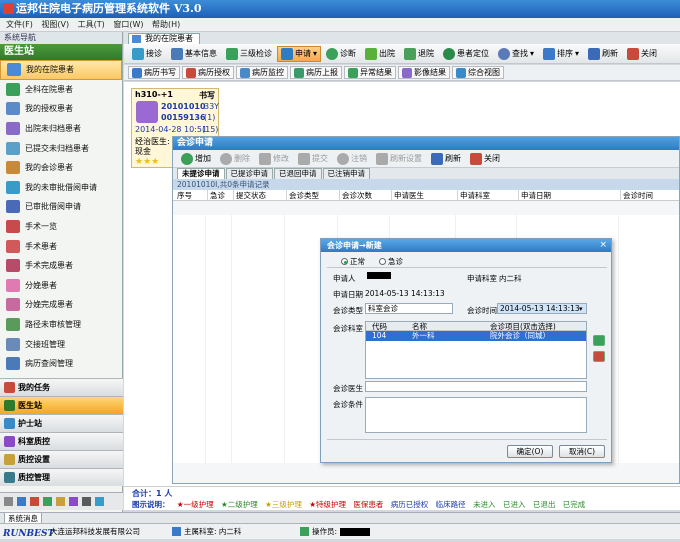  I want to click on cancel-button: 取消(C), so click(582, 451).